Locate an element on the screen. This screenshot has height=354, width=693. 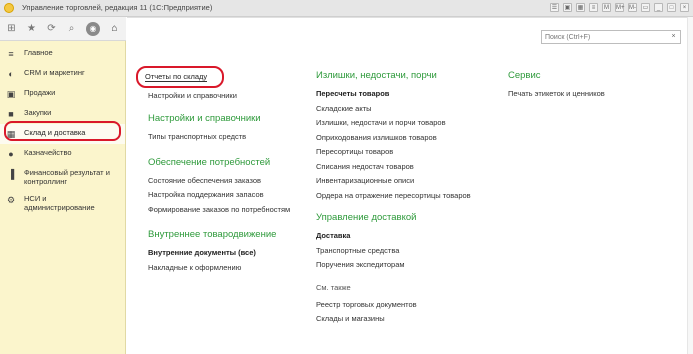
sidebar-item-crm: ◐ CRM и маркетинг is located at coordinates (62, 74).